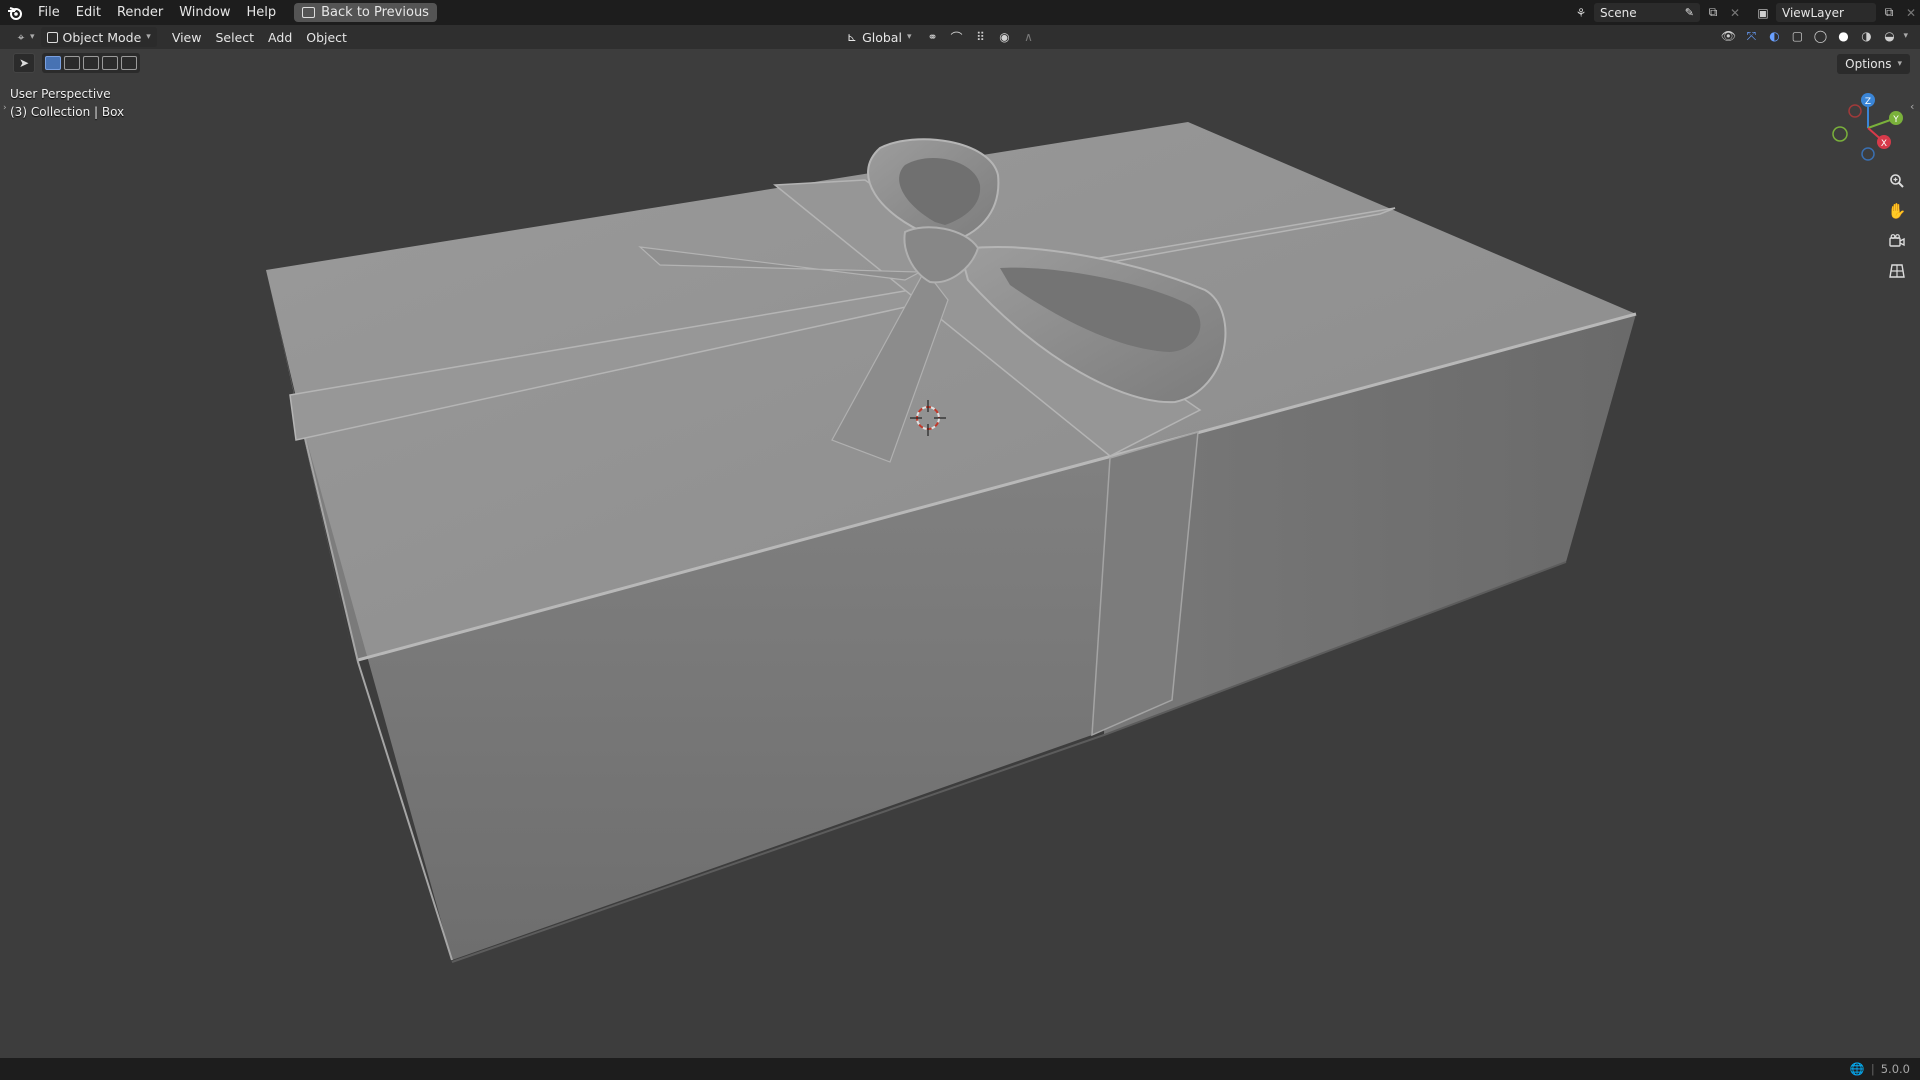 This screenshot has height=1080, width=1920. I want to click on transform-tools: ⊾ Global ▾ ⚭ ⌒ ⠿ ◉ ∧, so click(936, 37).